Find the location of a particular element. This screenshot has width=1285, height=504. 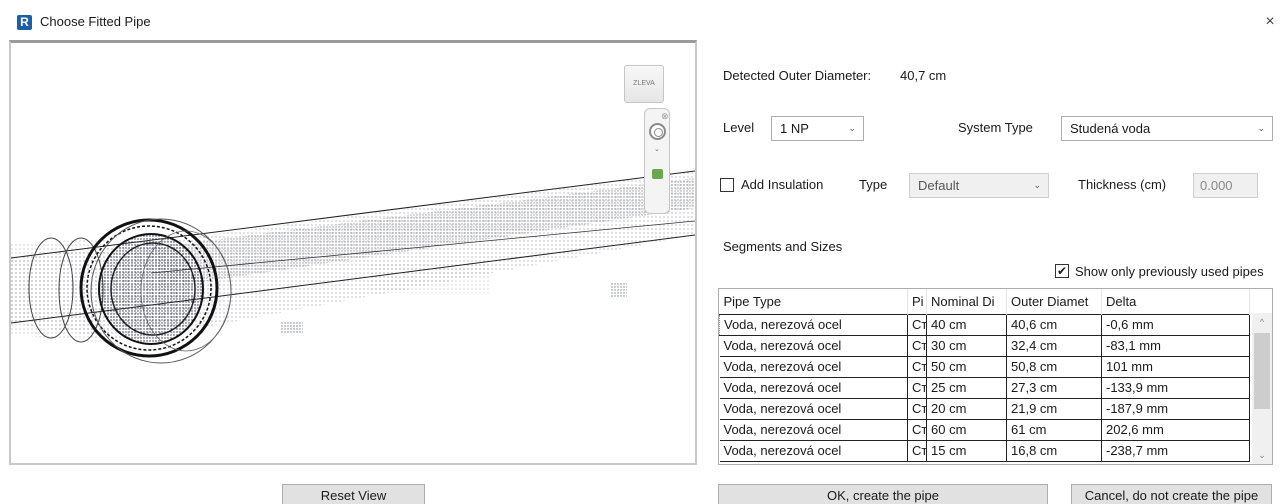

show-used-pipes-checkbox: ✔ is located at coordinates (1062, 271).